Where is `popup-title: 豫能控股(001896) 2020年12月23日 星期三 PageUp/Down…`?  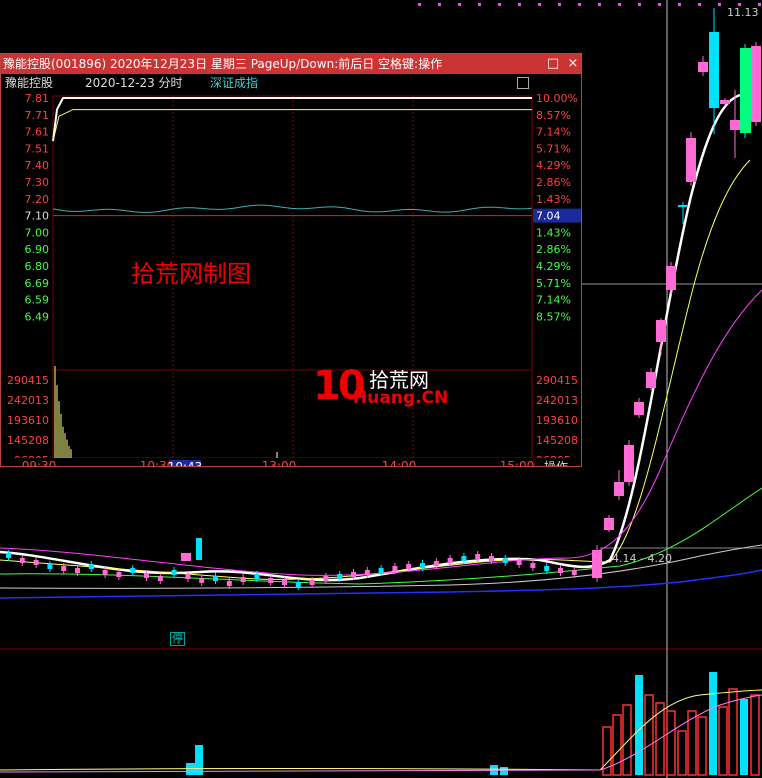
popup-title: 豫能控股(001896) 2020年12月23日 星期三 PageUp/Down… is located at coordinates (223, 64).